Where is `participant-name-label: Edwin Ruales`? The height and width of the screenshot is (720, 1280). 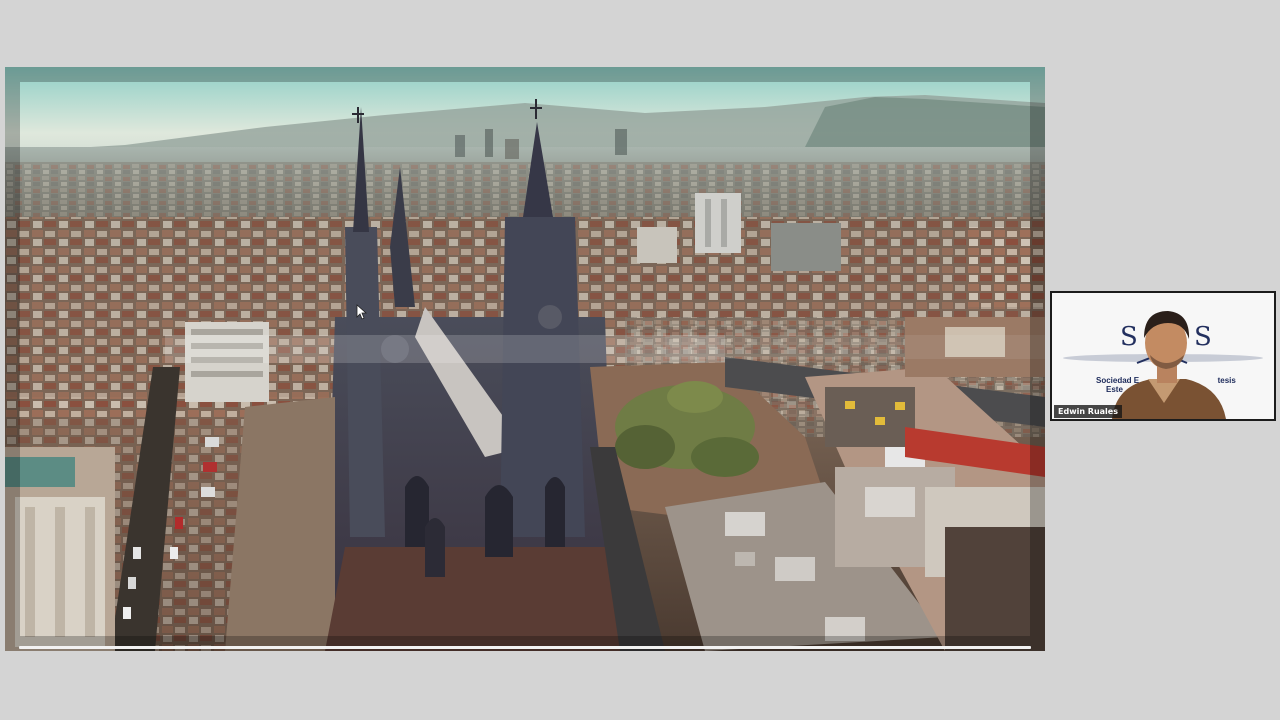 participant-name-label: Edwin Ruales is located at coordinates (1088, 411).